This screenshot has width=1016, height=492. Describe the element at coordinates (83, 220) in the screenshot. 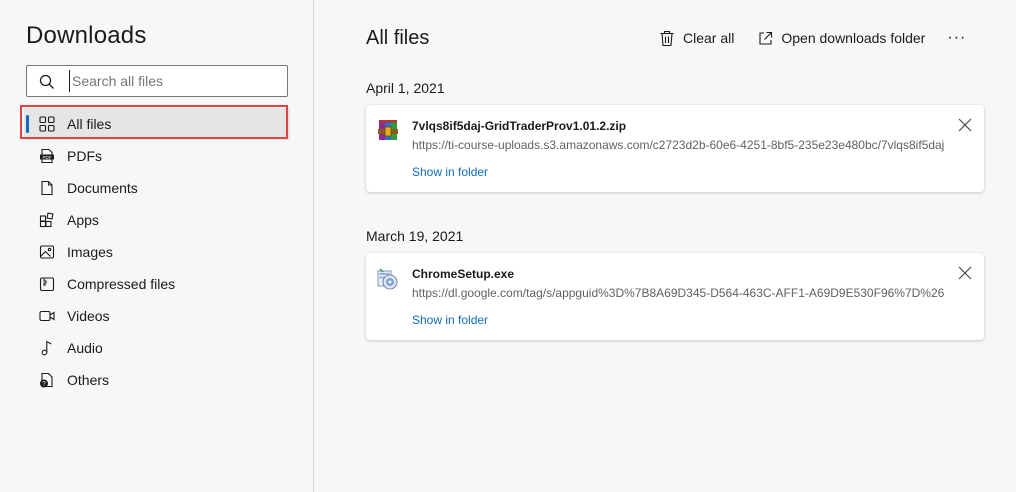

I see `nav-label: Apps` at that location.